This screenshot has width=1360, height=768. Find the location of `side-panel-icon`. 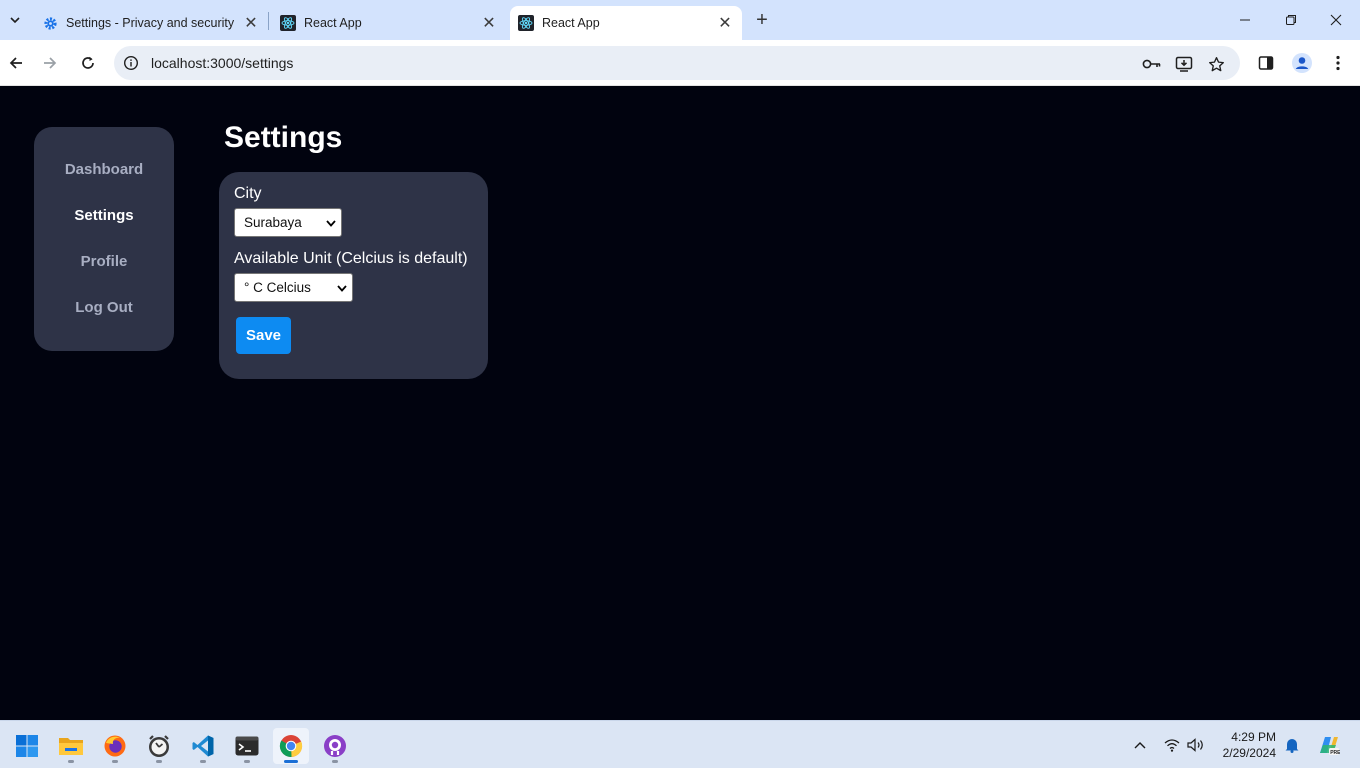

side-panel-icon is located at coordinates (1266, 63).